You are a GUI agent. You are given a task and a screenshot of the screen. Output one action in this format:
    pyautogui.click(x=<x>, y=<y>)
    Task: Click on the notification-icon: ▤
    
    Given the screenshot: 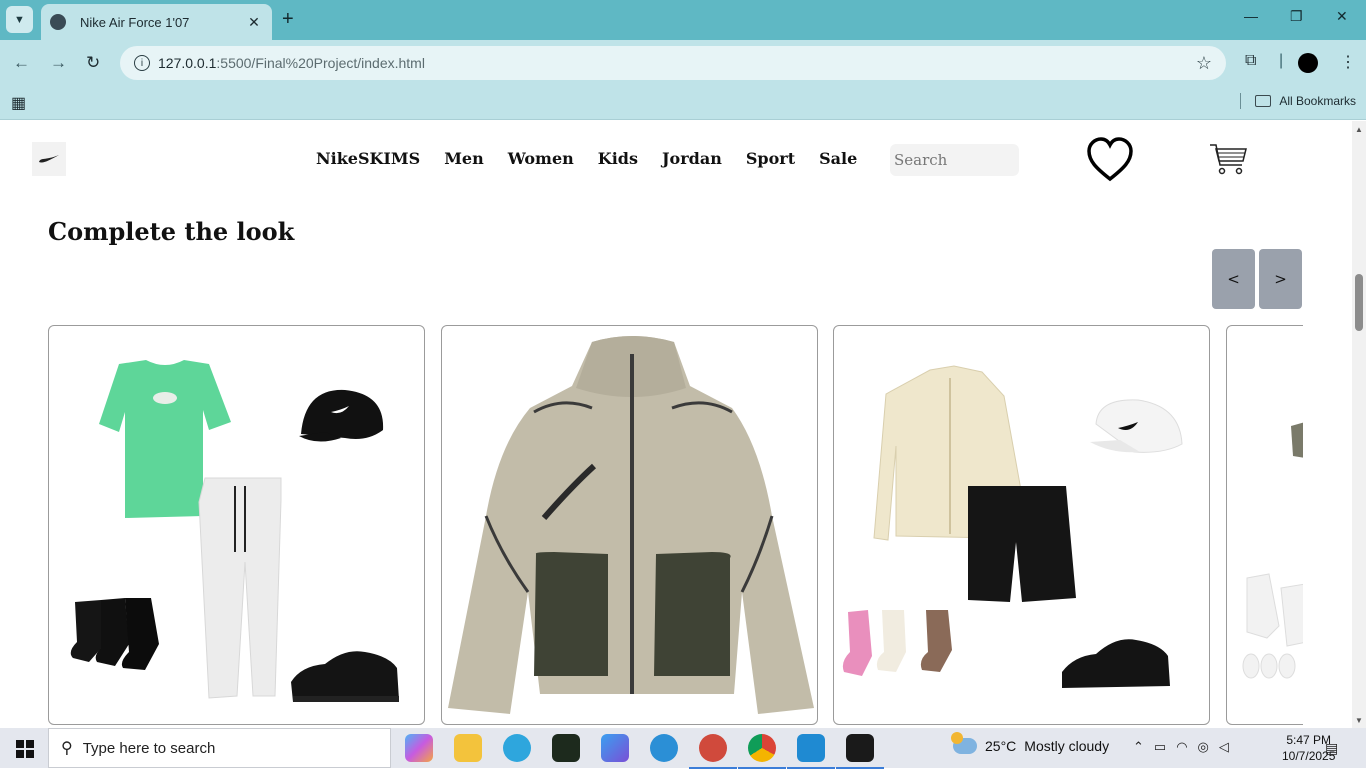 What is the action you would take?
    pyautogui.click(x=1331, y=748)
    